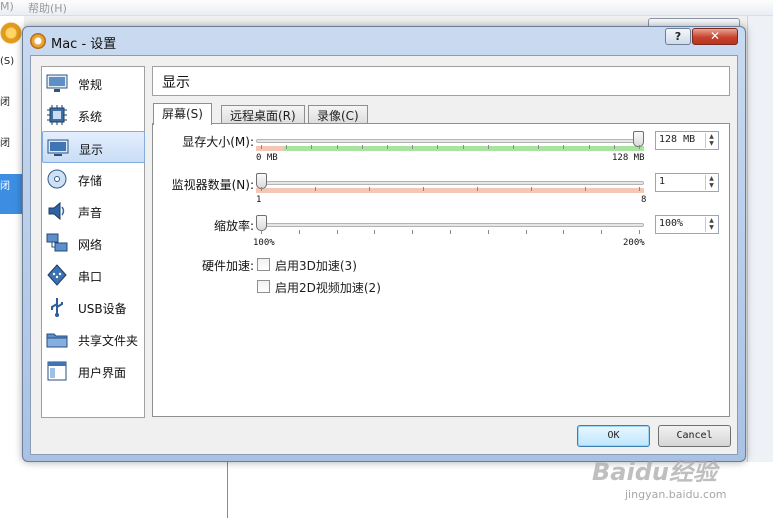  What do you see at coordinates (261, 223) in the screenshot?
I see `scale-factor-slider-thumb` at bounding box center [261, 223].